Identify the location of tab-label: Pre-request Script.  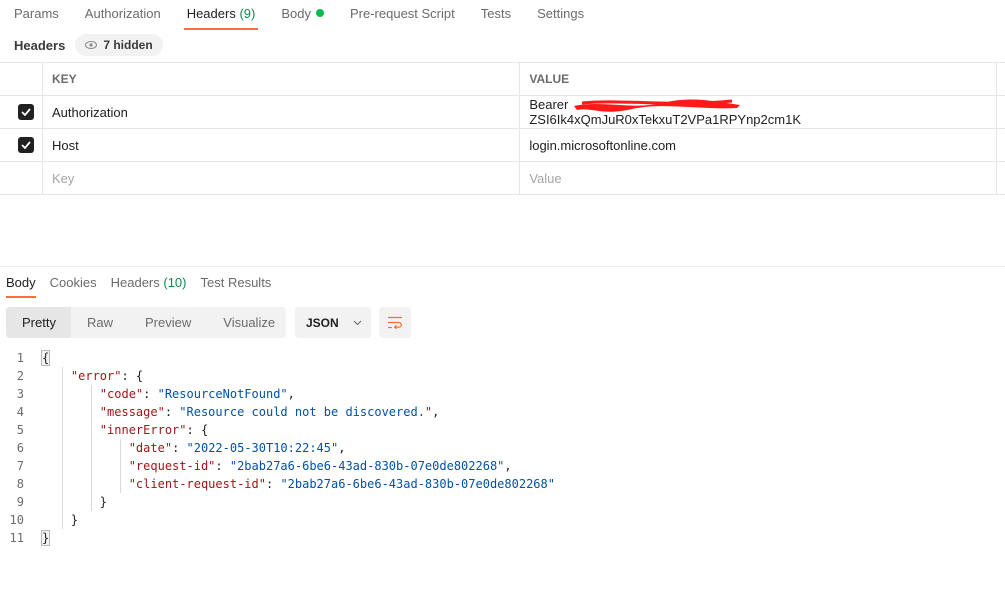
(402, 13).